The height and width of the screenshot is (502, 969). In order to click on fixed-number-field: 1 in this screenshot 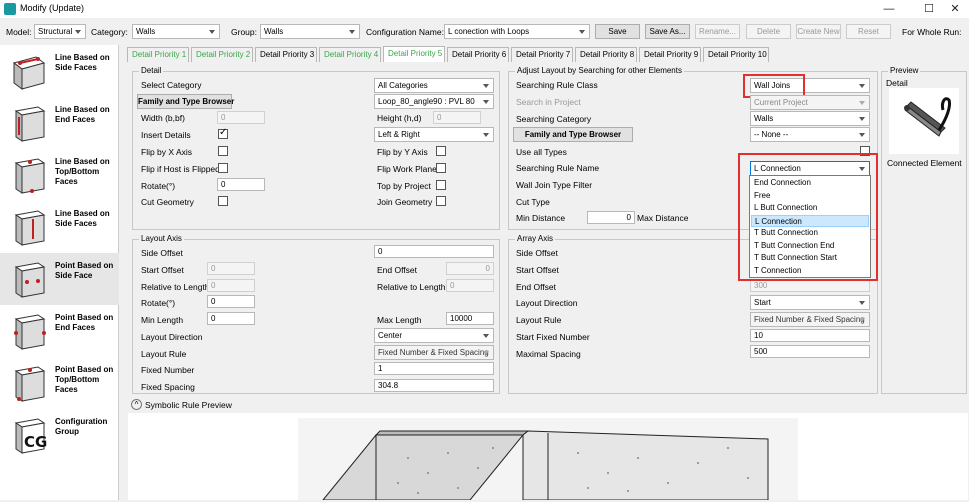, I will do `click(434, 368)`.